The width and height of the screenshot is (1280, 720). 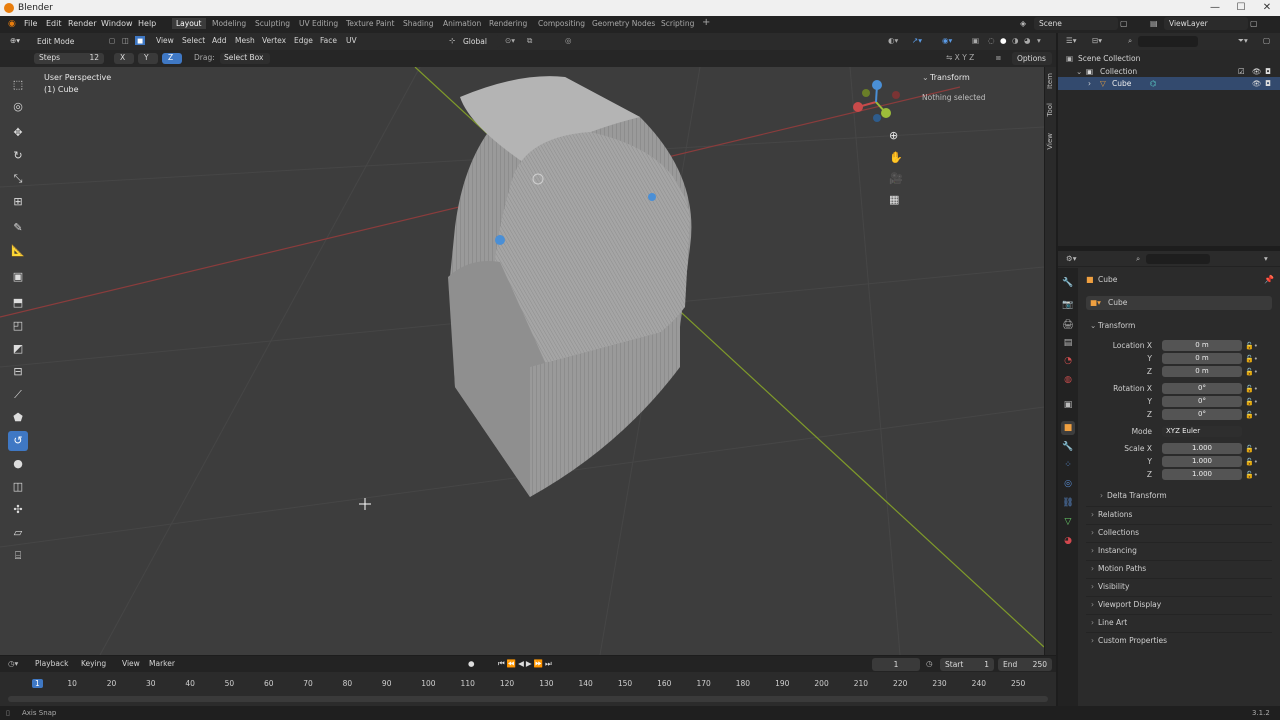 I want to click on relations-section: › Relations, so click(x=1179, y=514).